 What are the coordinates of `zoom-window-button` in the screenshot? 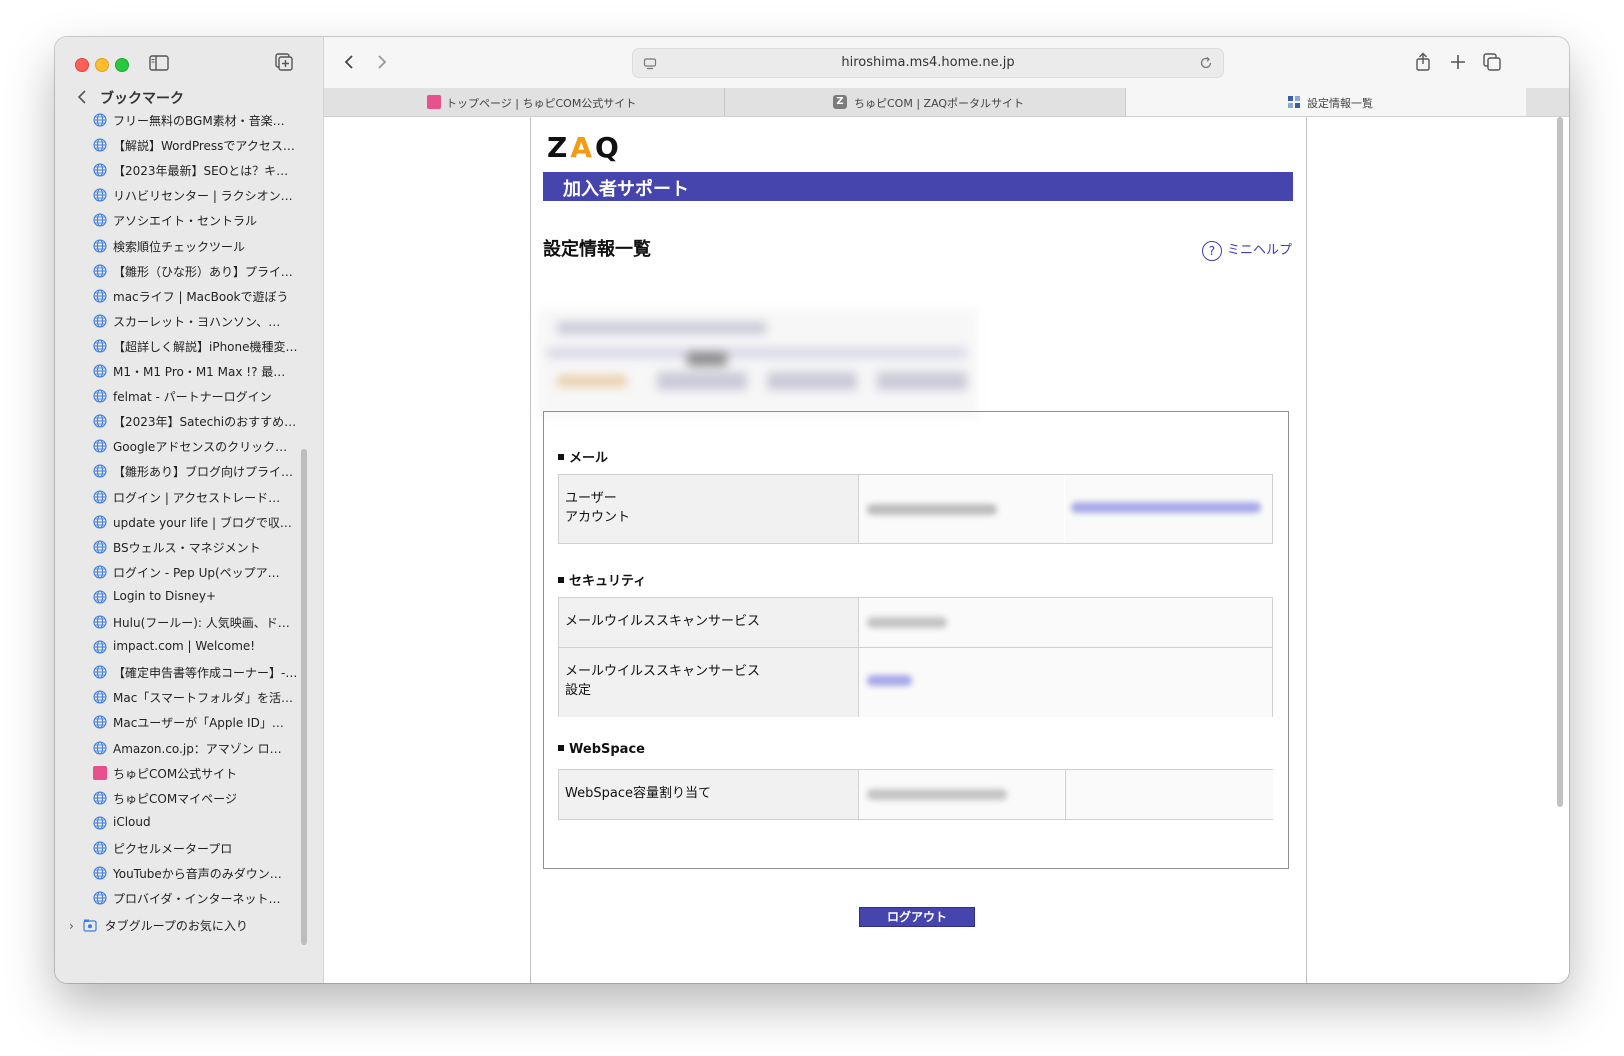 It's located at (122, 65).